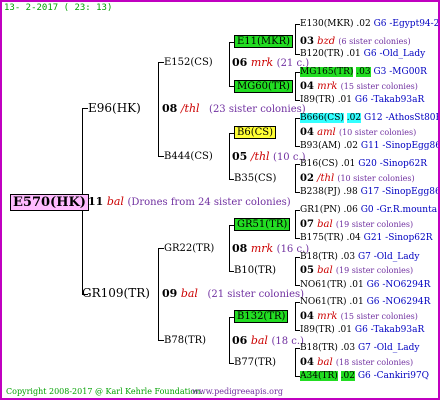  What do you see at coordinates (234, 108) in the screenshot?
I see `gen1-mating: 08 /thl (23 sister colonies)` at bounding box center [234, 108].